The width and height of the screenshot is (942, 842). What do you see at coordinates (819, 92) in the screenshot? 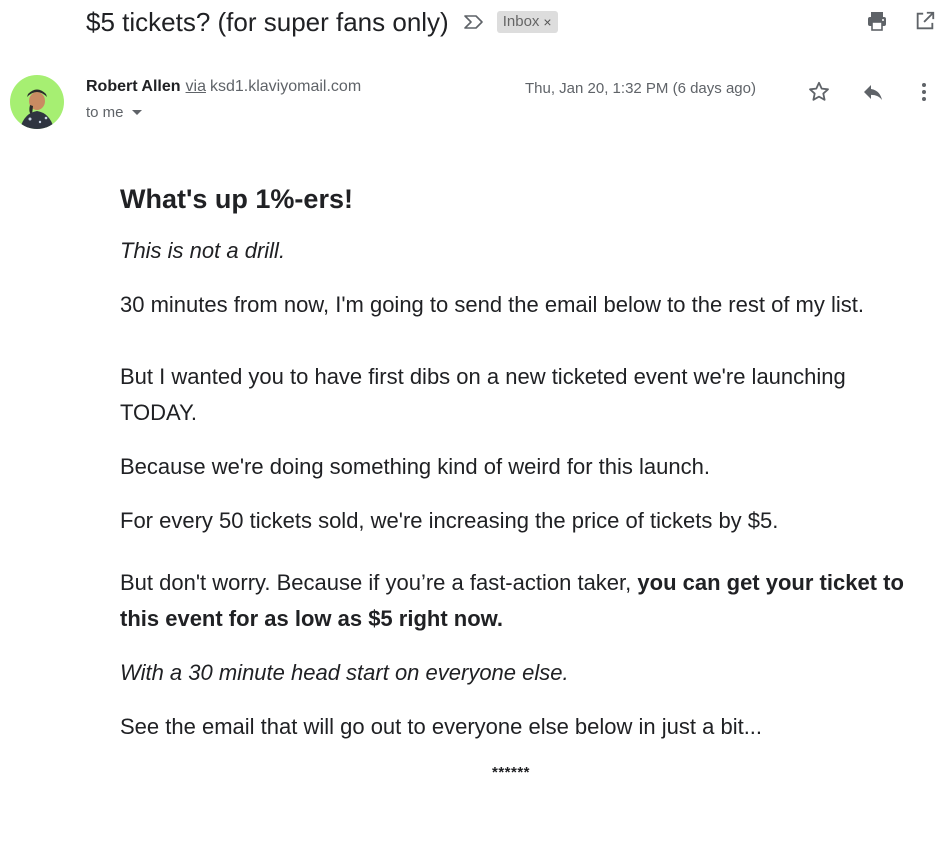
I see `star-icon` at bounding box center [819, 92].